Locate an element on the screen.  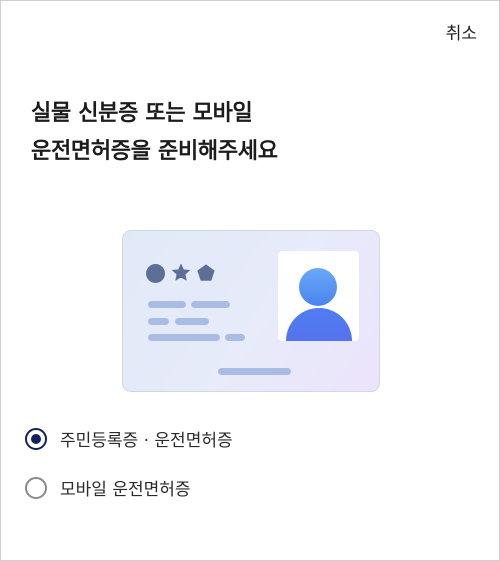
circle-icon is located at coordinates (155, 273).